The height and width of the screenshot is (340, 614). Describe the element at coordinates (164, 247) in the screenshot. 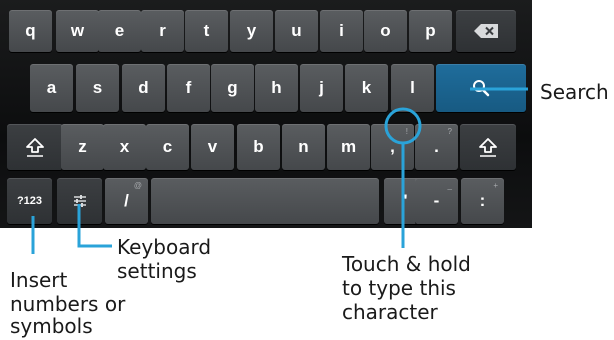

I see `keyboard-settings-label-line1: Keyboard` at that location.